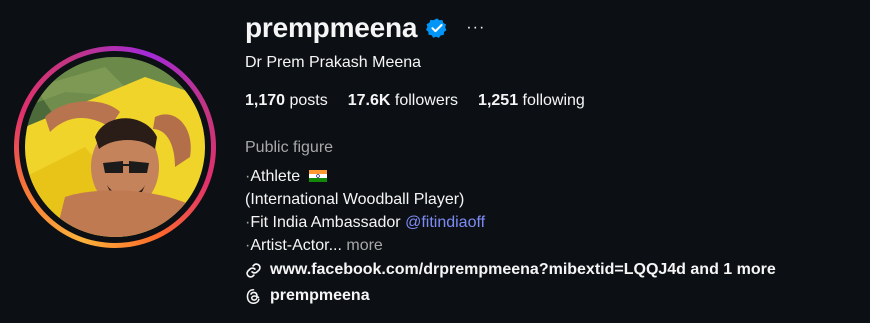  What do you see at coordinates (369, 100) in the screenshot?
I see `followers-count-value: 17.6K` at bounding box center [369, 100].